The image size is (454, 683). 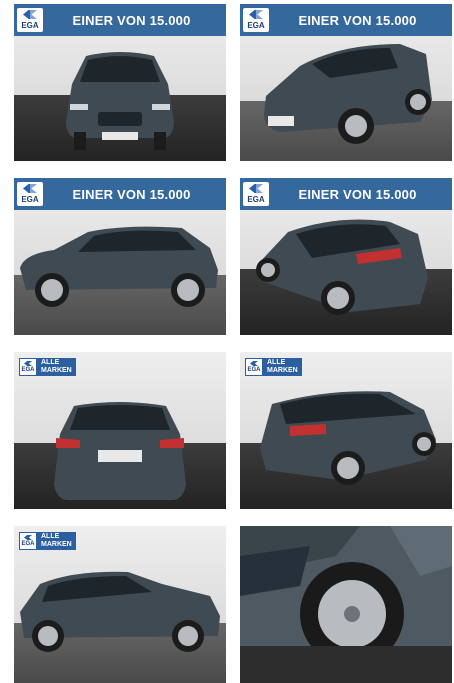 I want to click on photo-wheel-detail, so click(x=346, y=604).